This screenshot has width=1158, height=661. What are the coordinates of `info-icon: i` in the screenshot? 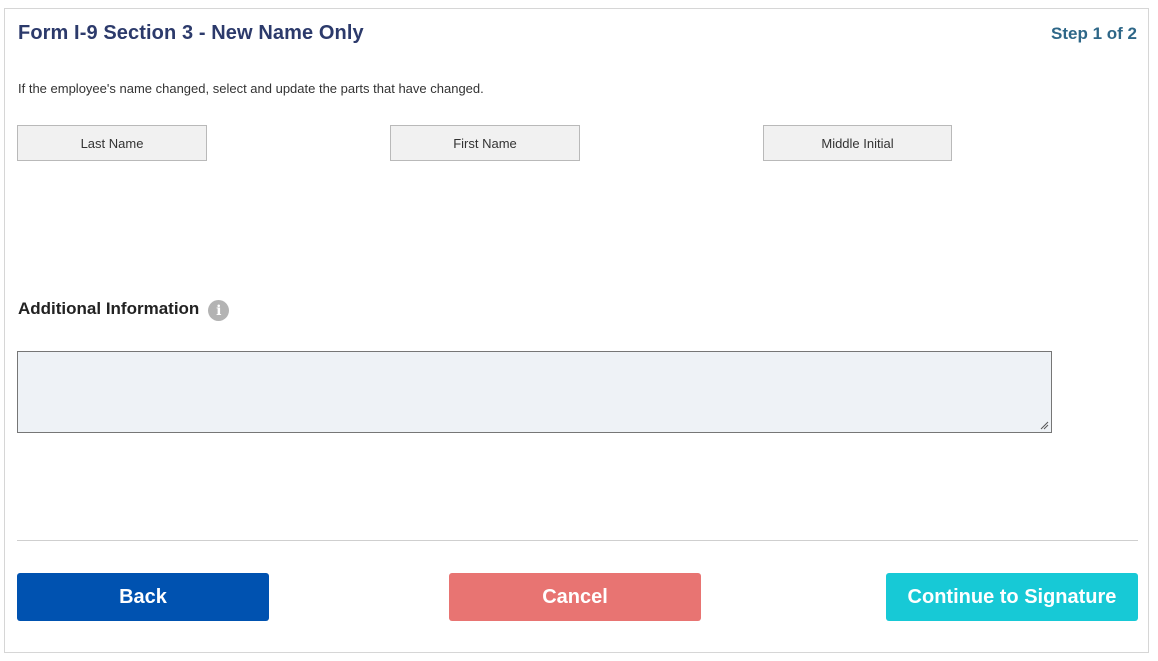 It's located at (219, 310).